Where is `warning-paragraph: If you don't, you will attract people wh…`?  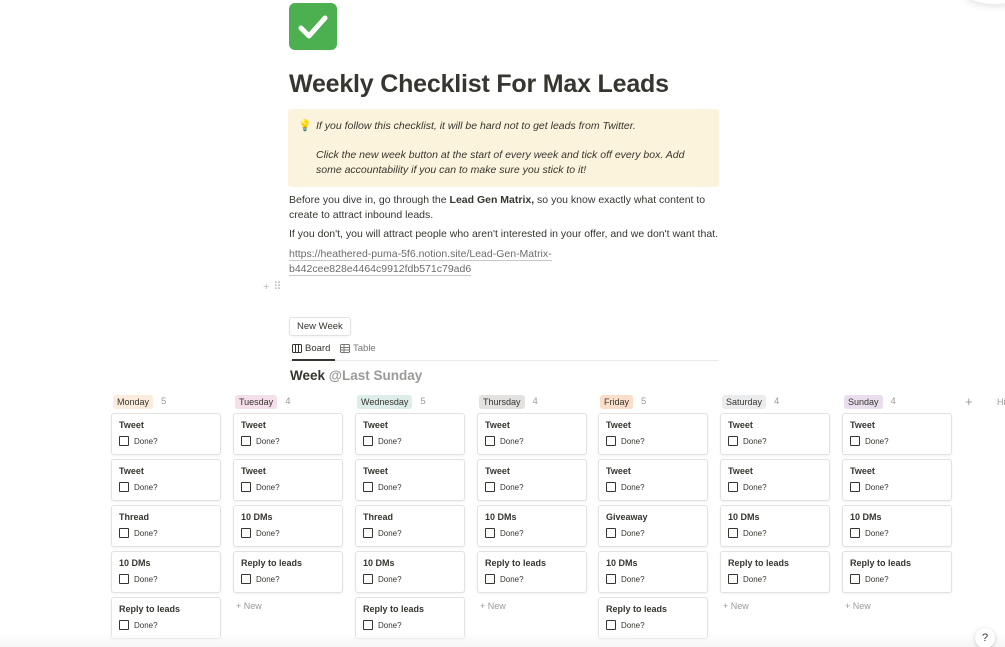
warning-paragraph: If you don't, you will attract people wh… is located at coordinates (505, 234).